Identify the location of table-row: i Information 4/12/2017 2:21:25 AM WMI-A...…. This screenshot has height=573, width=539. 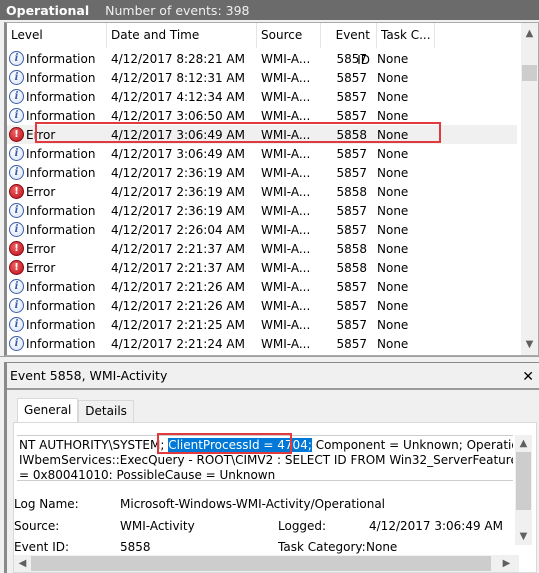
(262, 324).